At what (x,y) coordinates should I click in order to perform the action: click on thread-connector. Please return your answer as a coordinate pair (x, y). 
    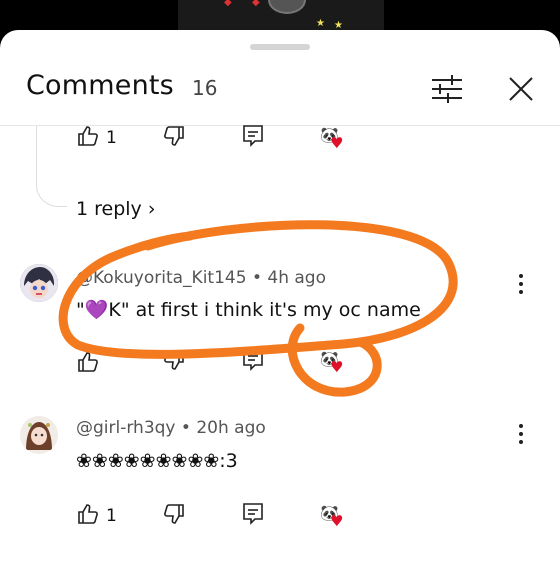
    Looking at the image, I should click on (51, 166).